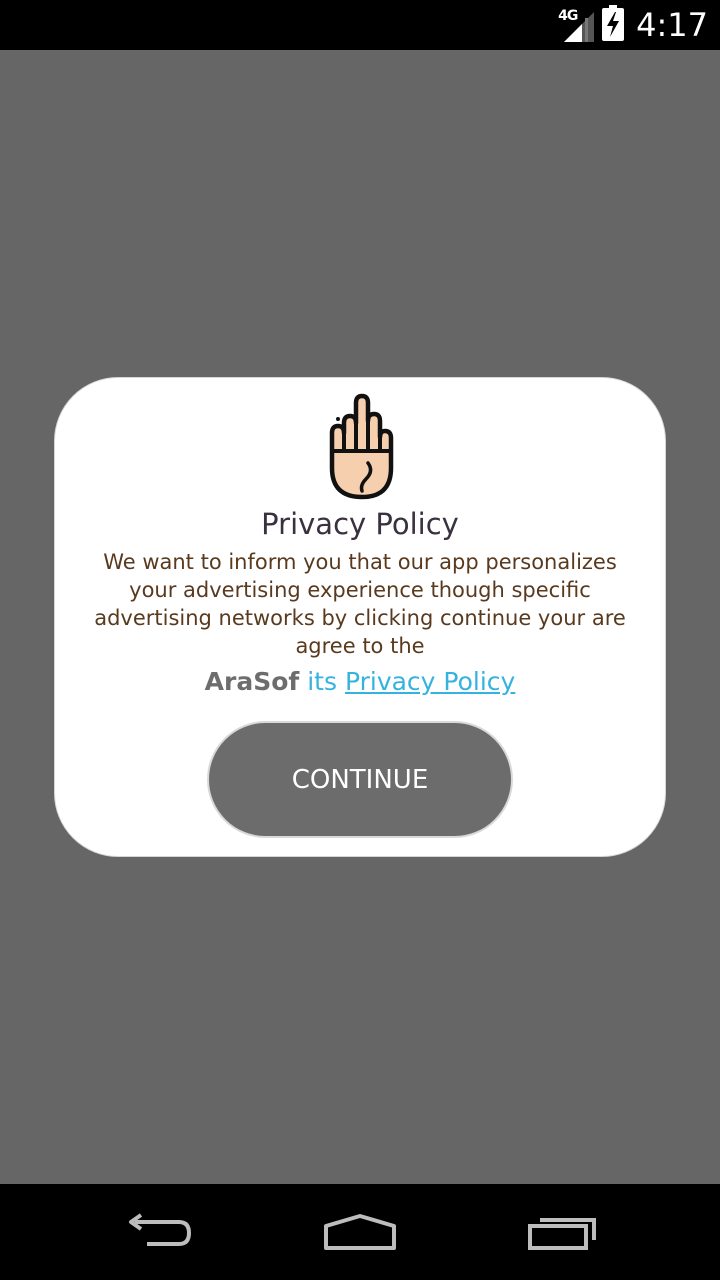 This screenshot has height=1280, width=720. I want to click on battery-charging-icon, so click(613, 25).